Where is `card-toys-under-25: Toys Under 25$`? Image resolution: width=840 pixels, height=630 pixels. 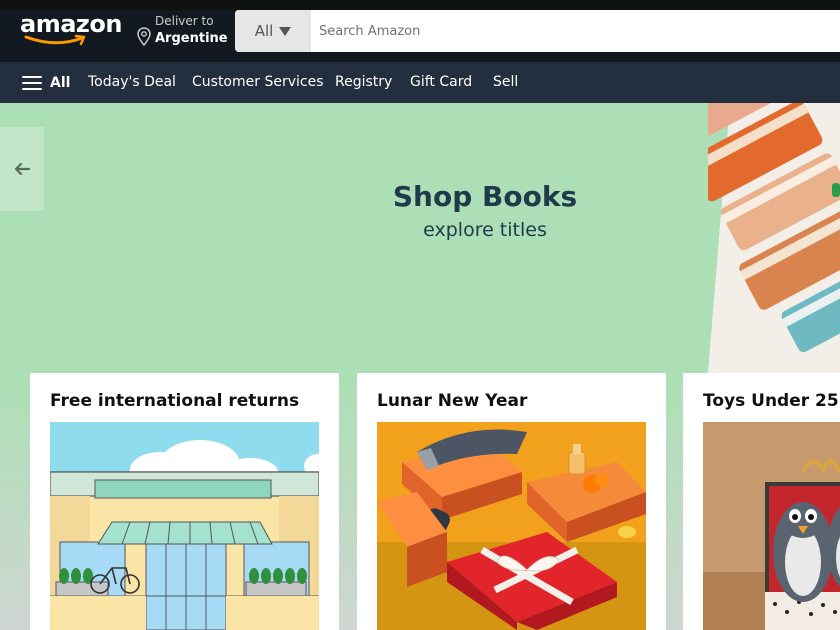
card-toys-under-25: Toys Under 25$ is located at coordinates (761, 501).